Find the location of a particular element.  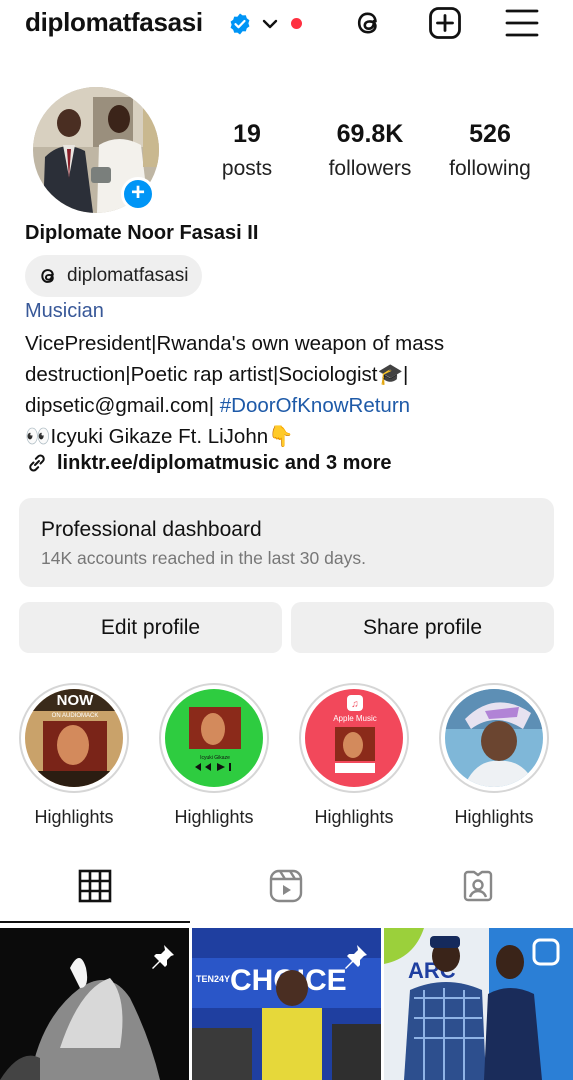

posts-count: 19 is located at coordinates (247, 134).